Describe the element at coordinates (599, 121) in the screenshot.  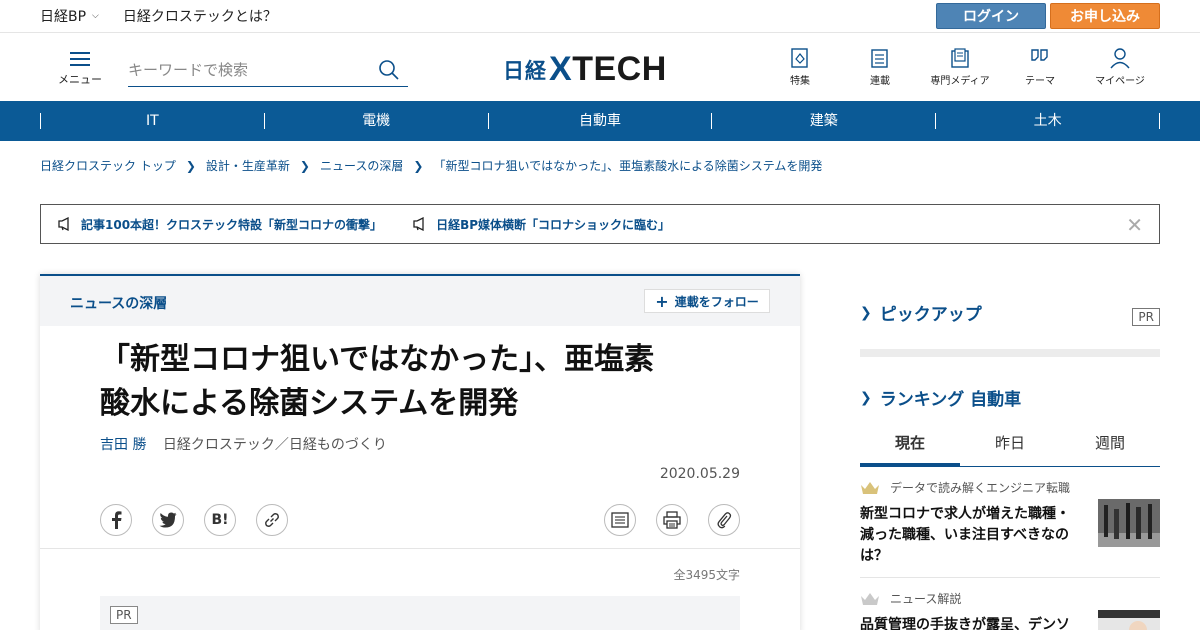
I see `category-automotive: 自動車` at that location.